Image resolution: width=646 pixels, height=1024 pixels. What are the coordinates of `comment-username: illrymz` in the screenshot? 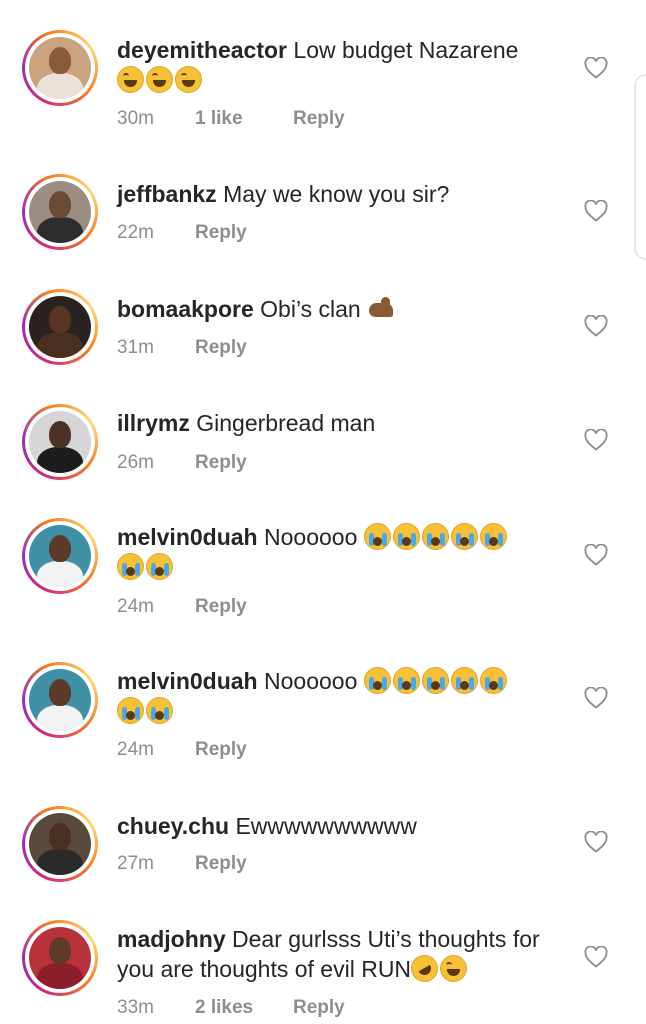 It's located at (153, 423).